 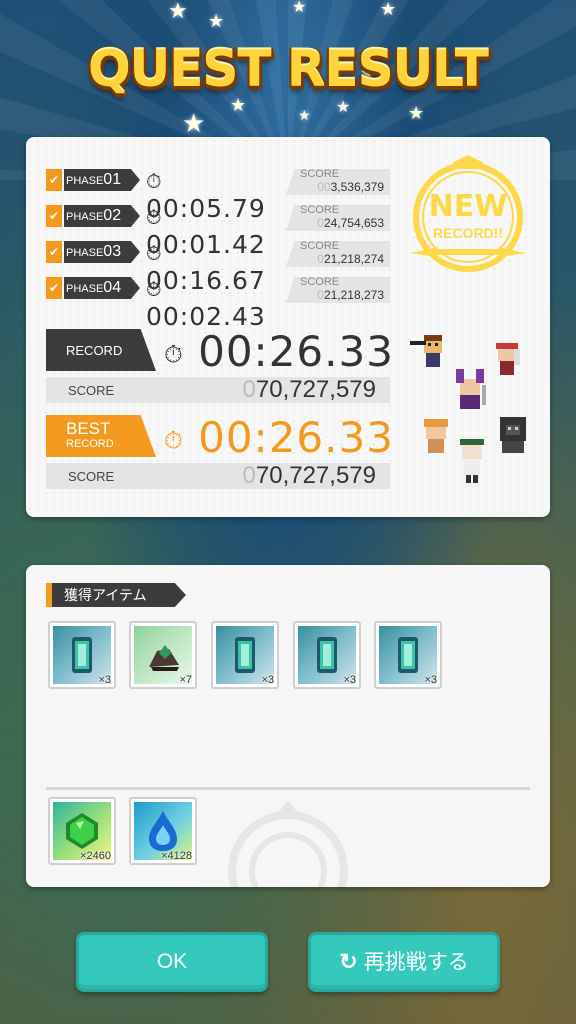 What do you see at coordinates (348, 961) in the screenshot?
I see `retry-icon: ↻` at bounding box center [348, 961].